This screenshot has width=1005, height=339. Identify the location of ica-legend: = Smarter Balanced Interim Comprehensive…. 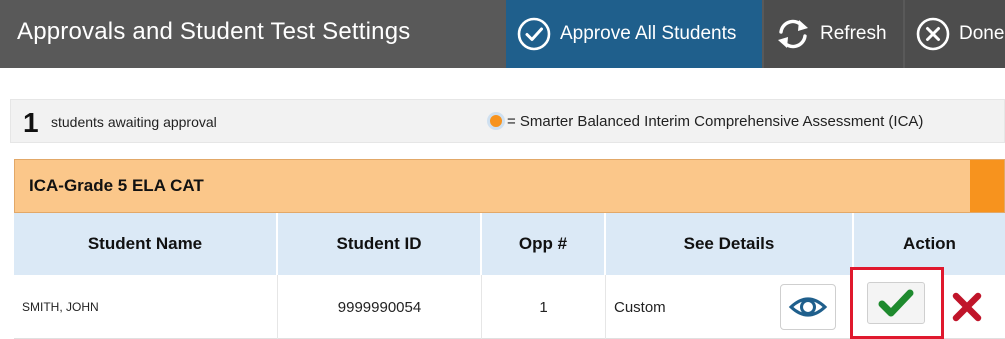
(705, 121).